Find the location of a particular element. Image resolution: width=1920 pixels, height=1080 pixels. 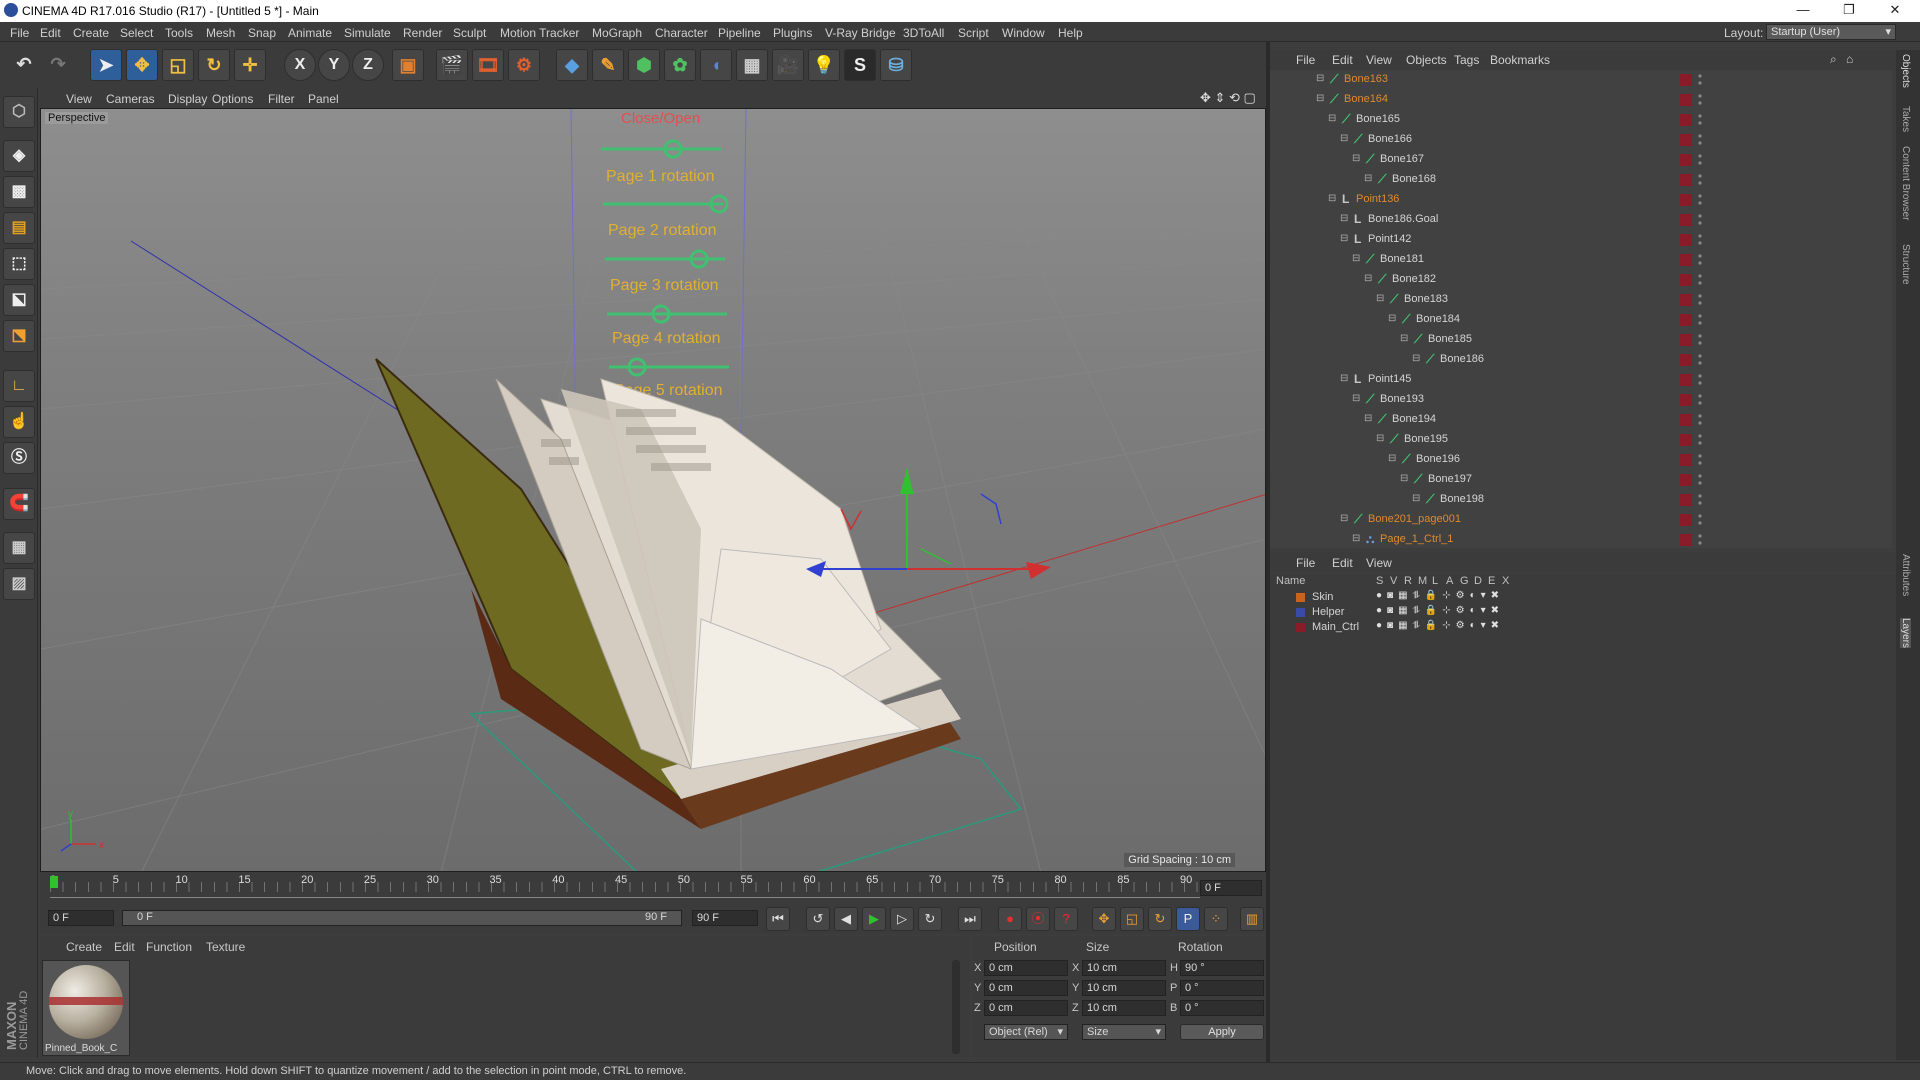

frame-range-slider: 0 F 90 F is located at coordinates (402, 918).